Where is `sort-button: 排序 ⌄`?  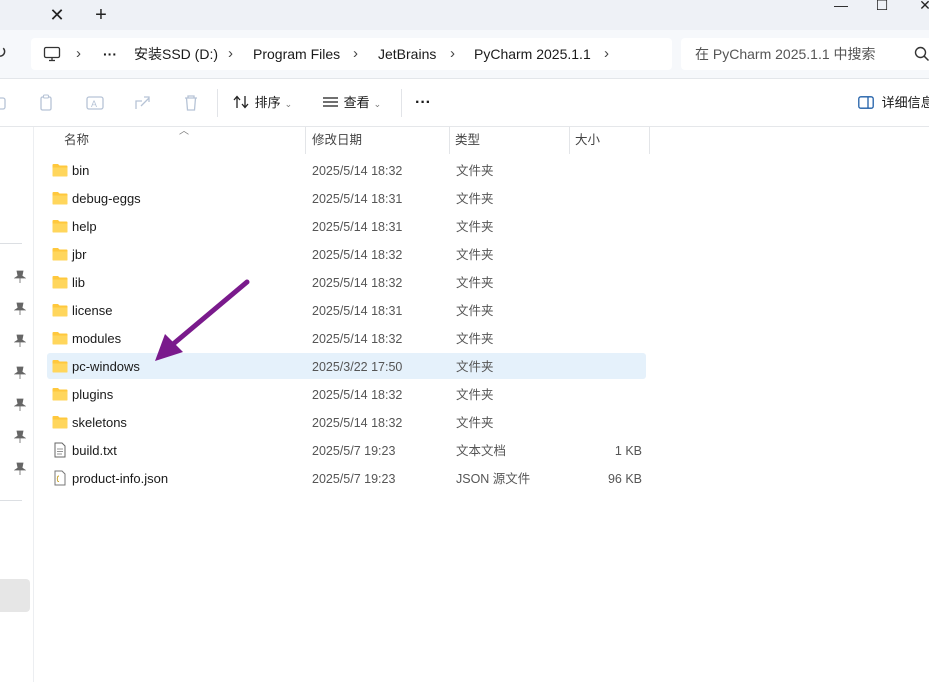 sort-button: 排序 ⌄ is located at coordinates (262, 103).